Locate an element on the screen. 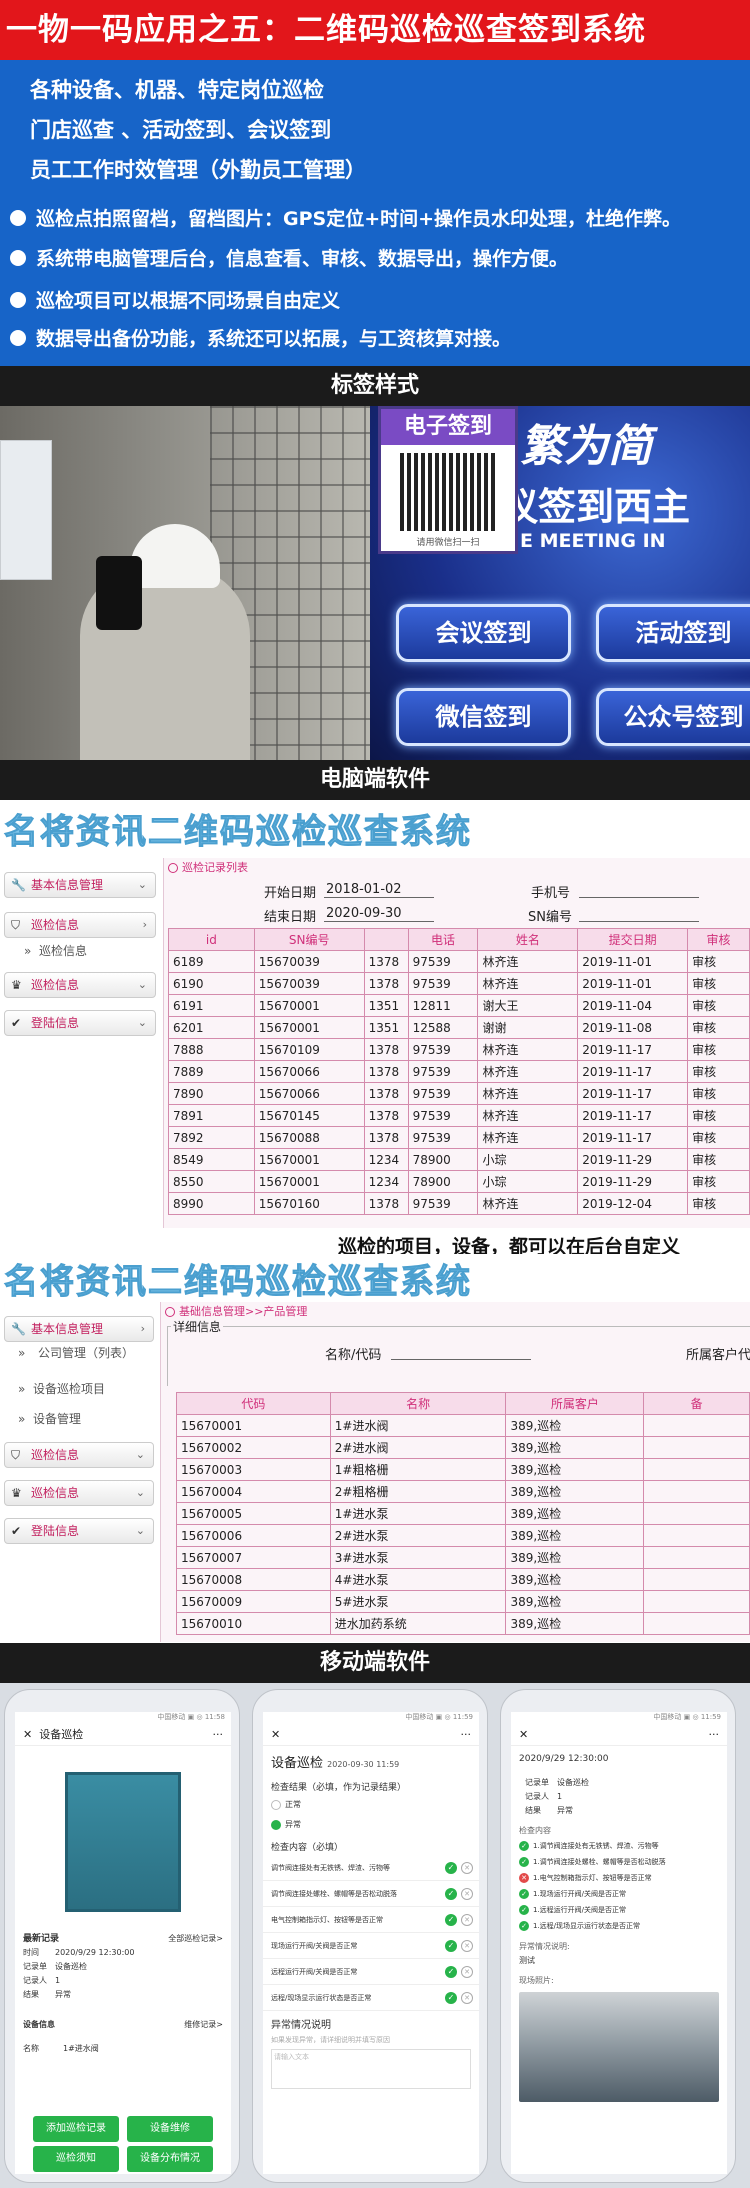  name-code-input is located at coordinates (461, 1352).